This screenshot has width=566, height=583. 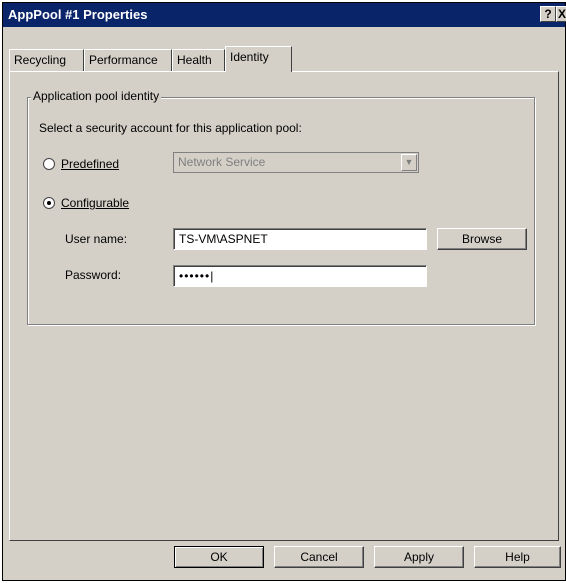 What do you see at coordinates (548, 14) in the screenshot?
I see `help-icon: ?` at bounding box center [548, 14].